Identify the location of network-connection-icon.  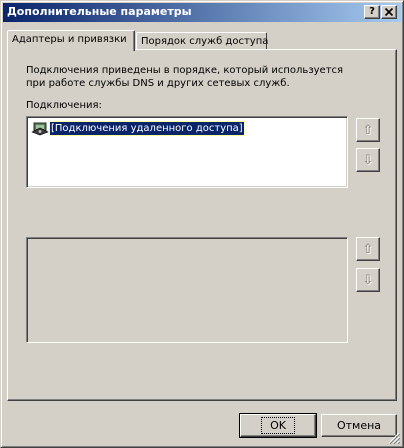
(40, 129).